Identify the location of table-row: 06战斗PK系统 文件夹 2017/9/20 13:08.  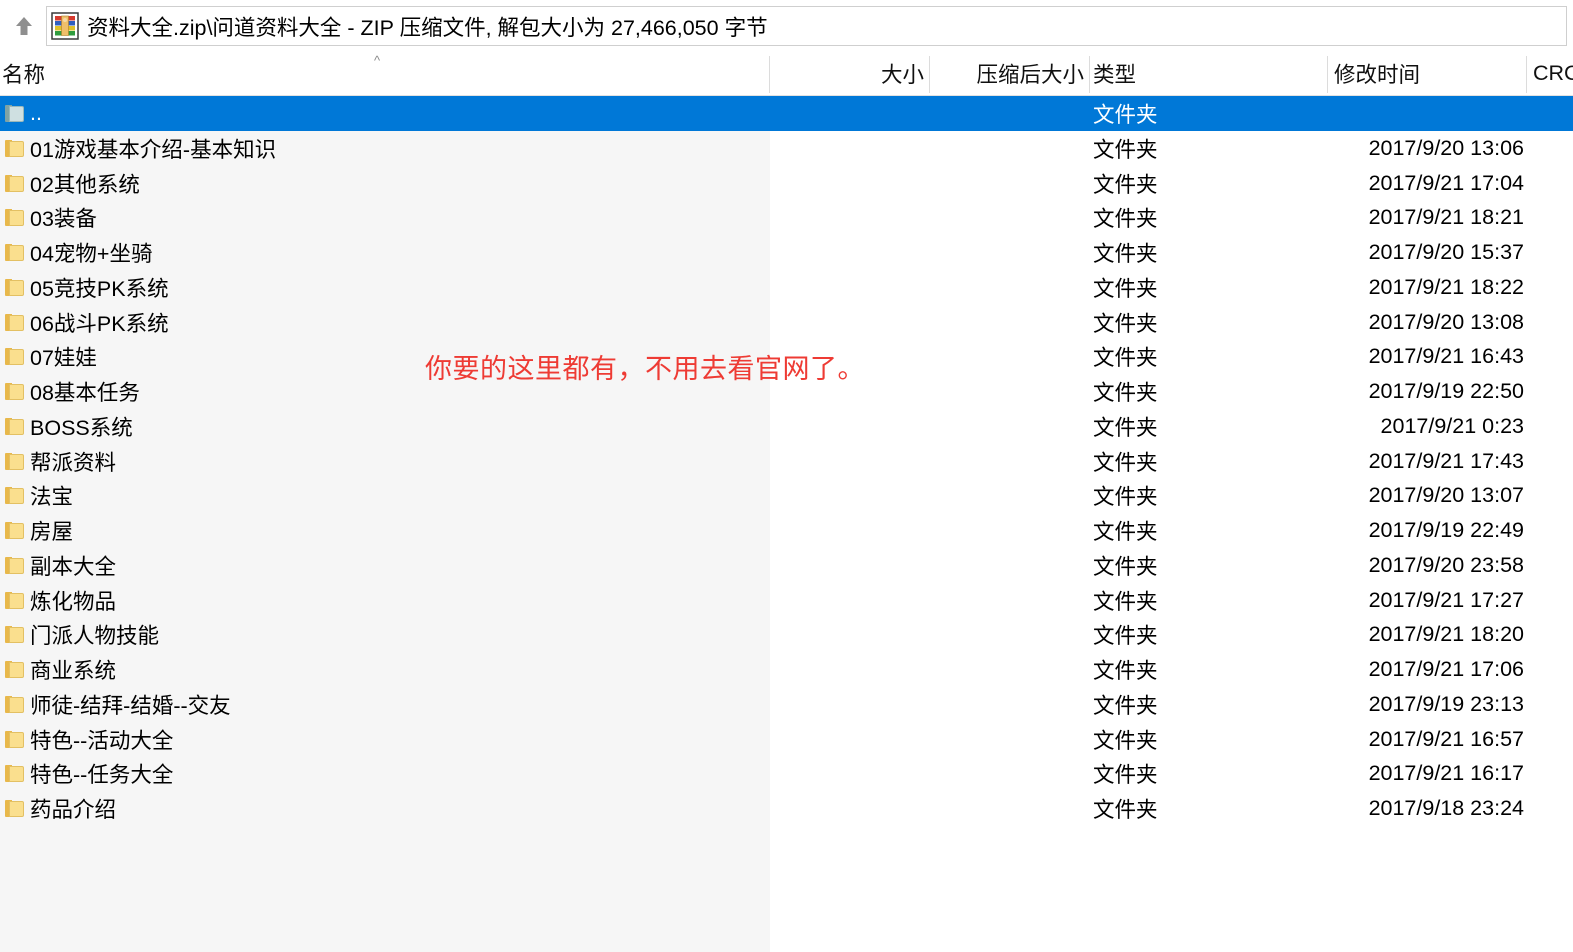
(786, 322).